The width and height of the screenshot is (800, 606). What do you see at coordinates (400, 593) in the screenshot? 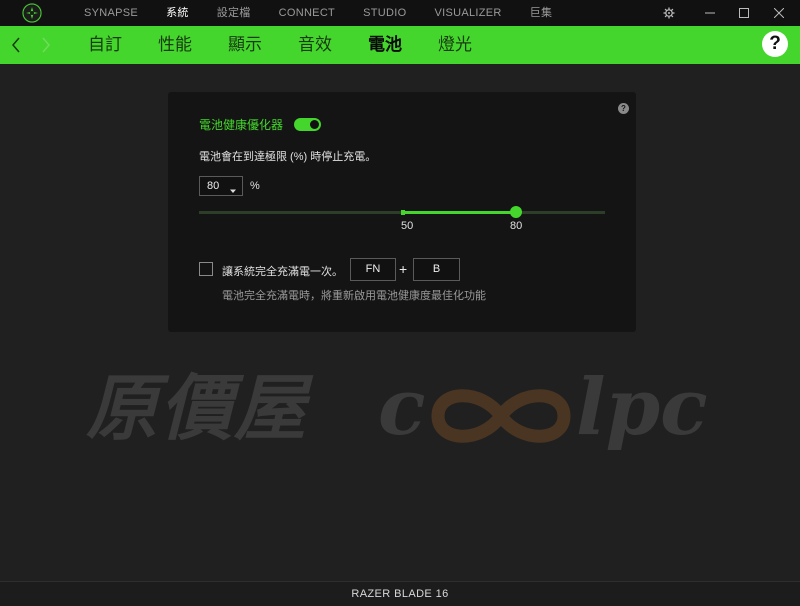
I see `device-footer: RAZER BLADE 16` at bounding box center [400, 593].